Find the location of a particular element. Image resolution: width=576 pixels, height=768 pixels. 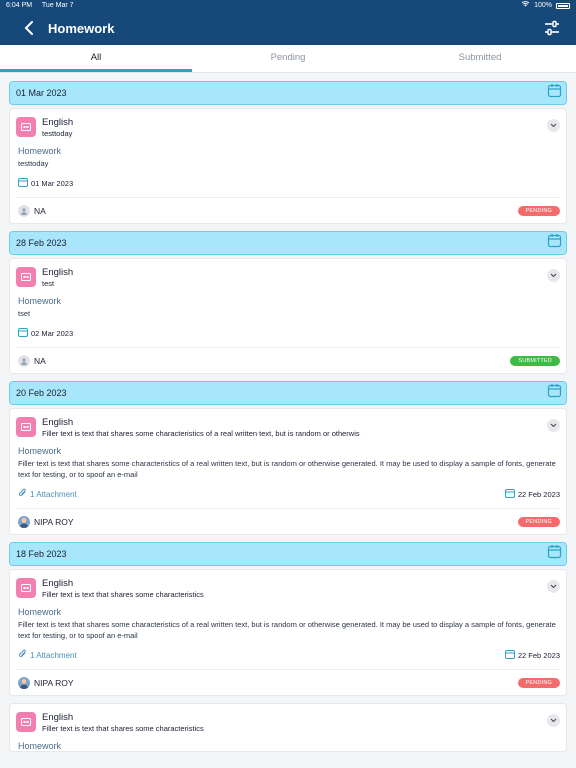

date-header: 20 Feb 2023 is located at coordinates (288, 393).